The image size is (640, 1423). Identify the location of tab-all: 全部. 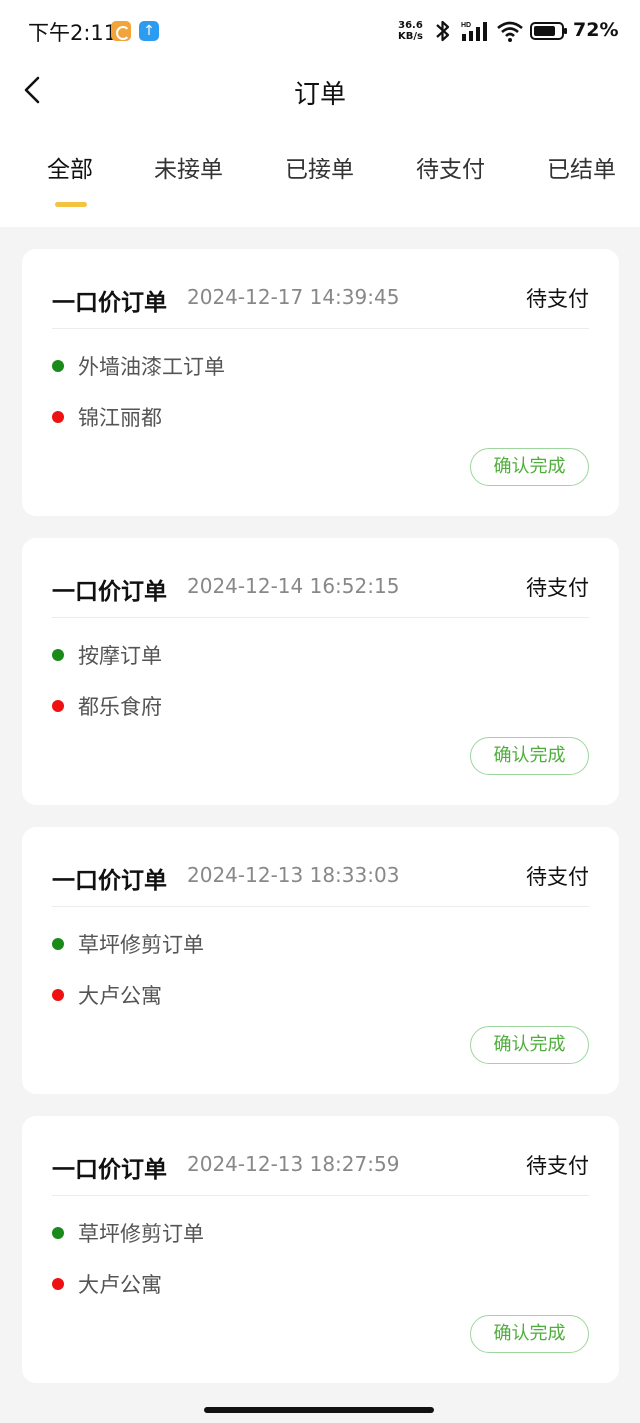
(70, 167).